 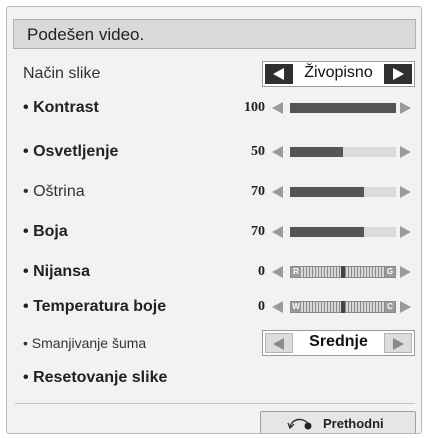 What do you see at coordinates (296, 272) in the screenshot?
I see `tint-red-endpoint: R` at bounding box center [296, 272].